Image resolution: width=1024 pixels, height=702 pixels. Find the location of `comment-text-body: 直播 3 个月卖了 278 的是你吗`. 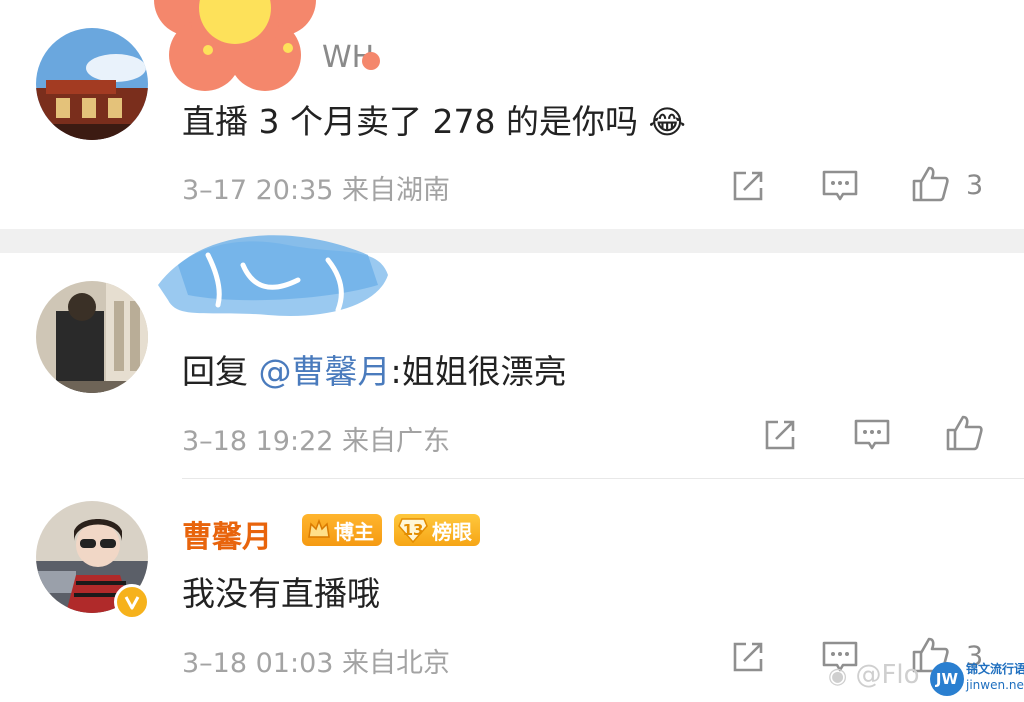

comment-text-body: 直播 3 个月卖了 278 的是你吗 is located at coordinates (410, 121).